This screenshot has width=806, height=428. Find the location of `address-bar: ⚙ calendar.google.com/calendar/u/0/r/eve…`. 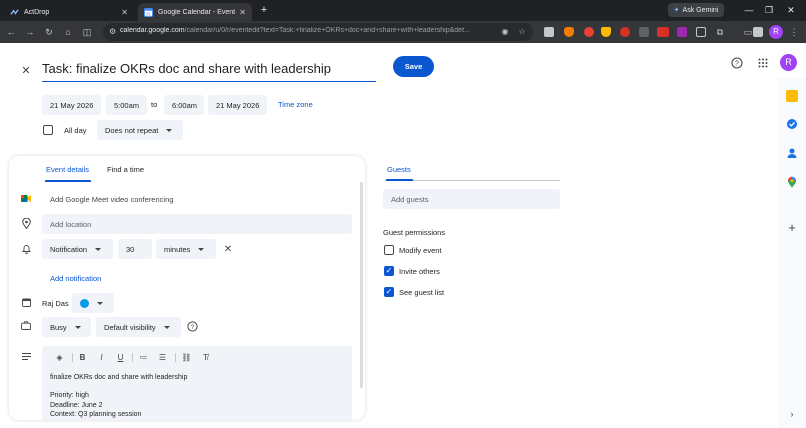

address-bar: ⚙ calendar.google.com/calendar/u/0/r/eve… is located at coordinates (318, 32).